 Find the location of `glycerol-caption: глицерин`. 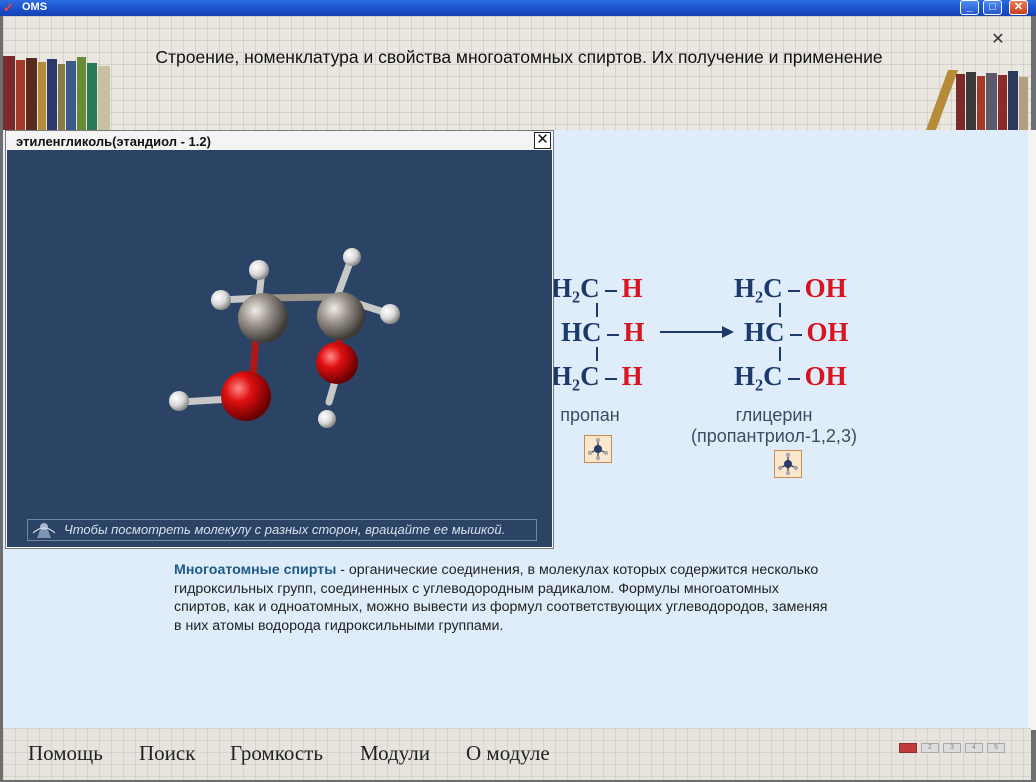

glycerol-caption: глицерин is located at coordinates (774, 415).